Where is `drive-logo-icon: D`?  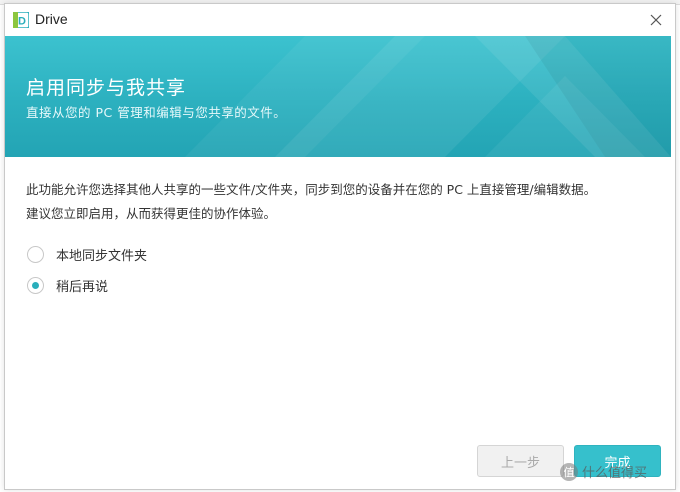 drive-logo-icon: D is located at coordinates (21, 20).